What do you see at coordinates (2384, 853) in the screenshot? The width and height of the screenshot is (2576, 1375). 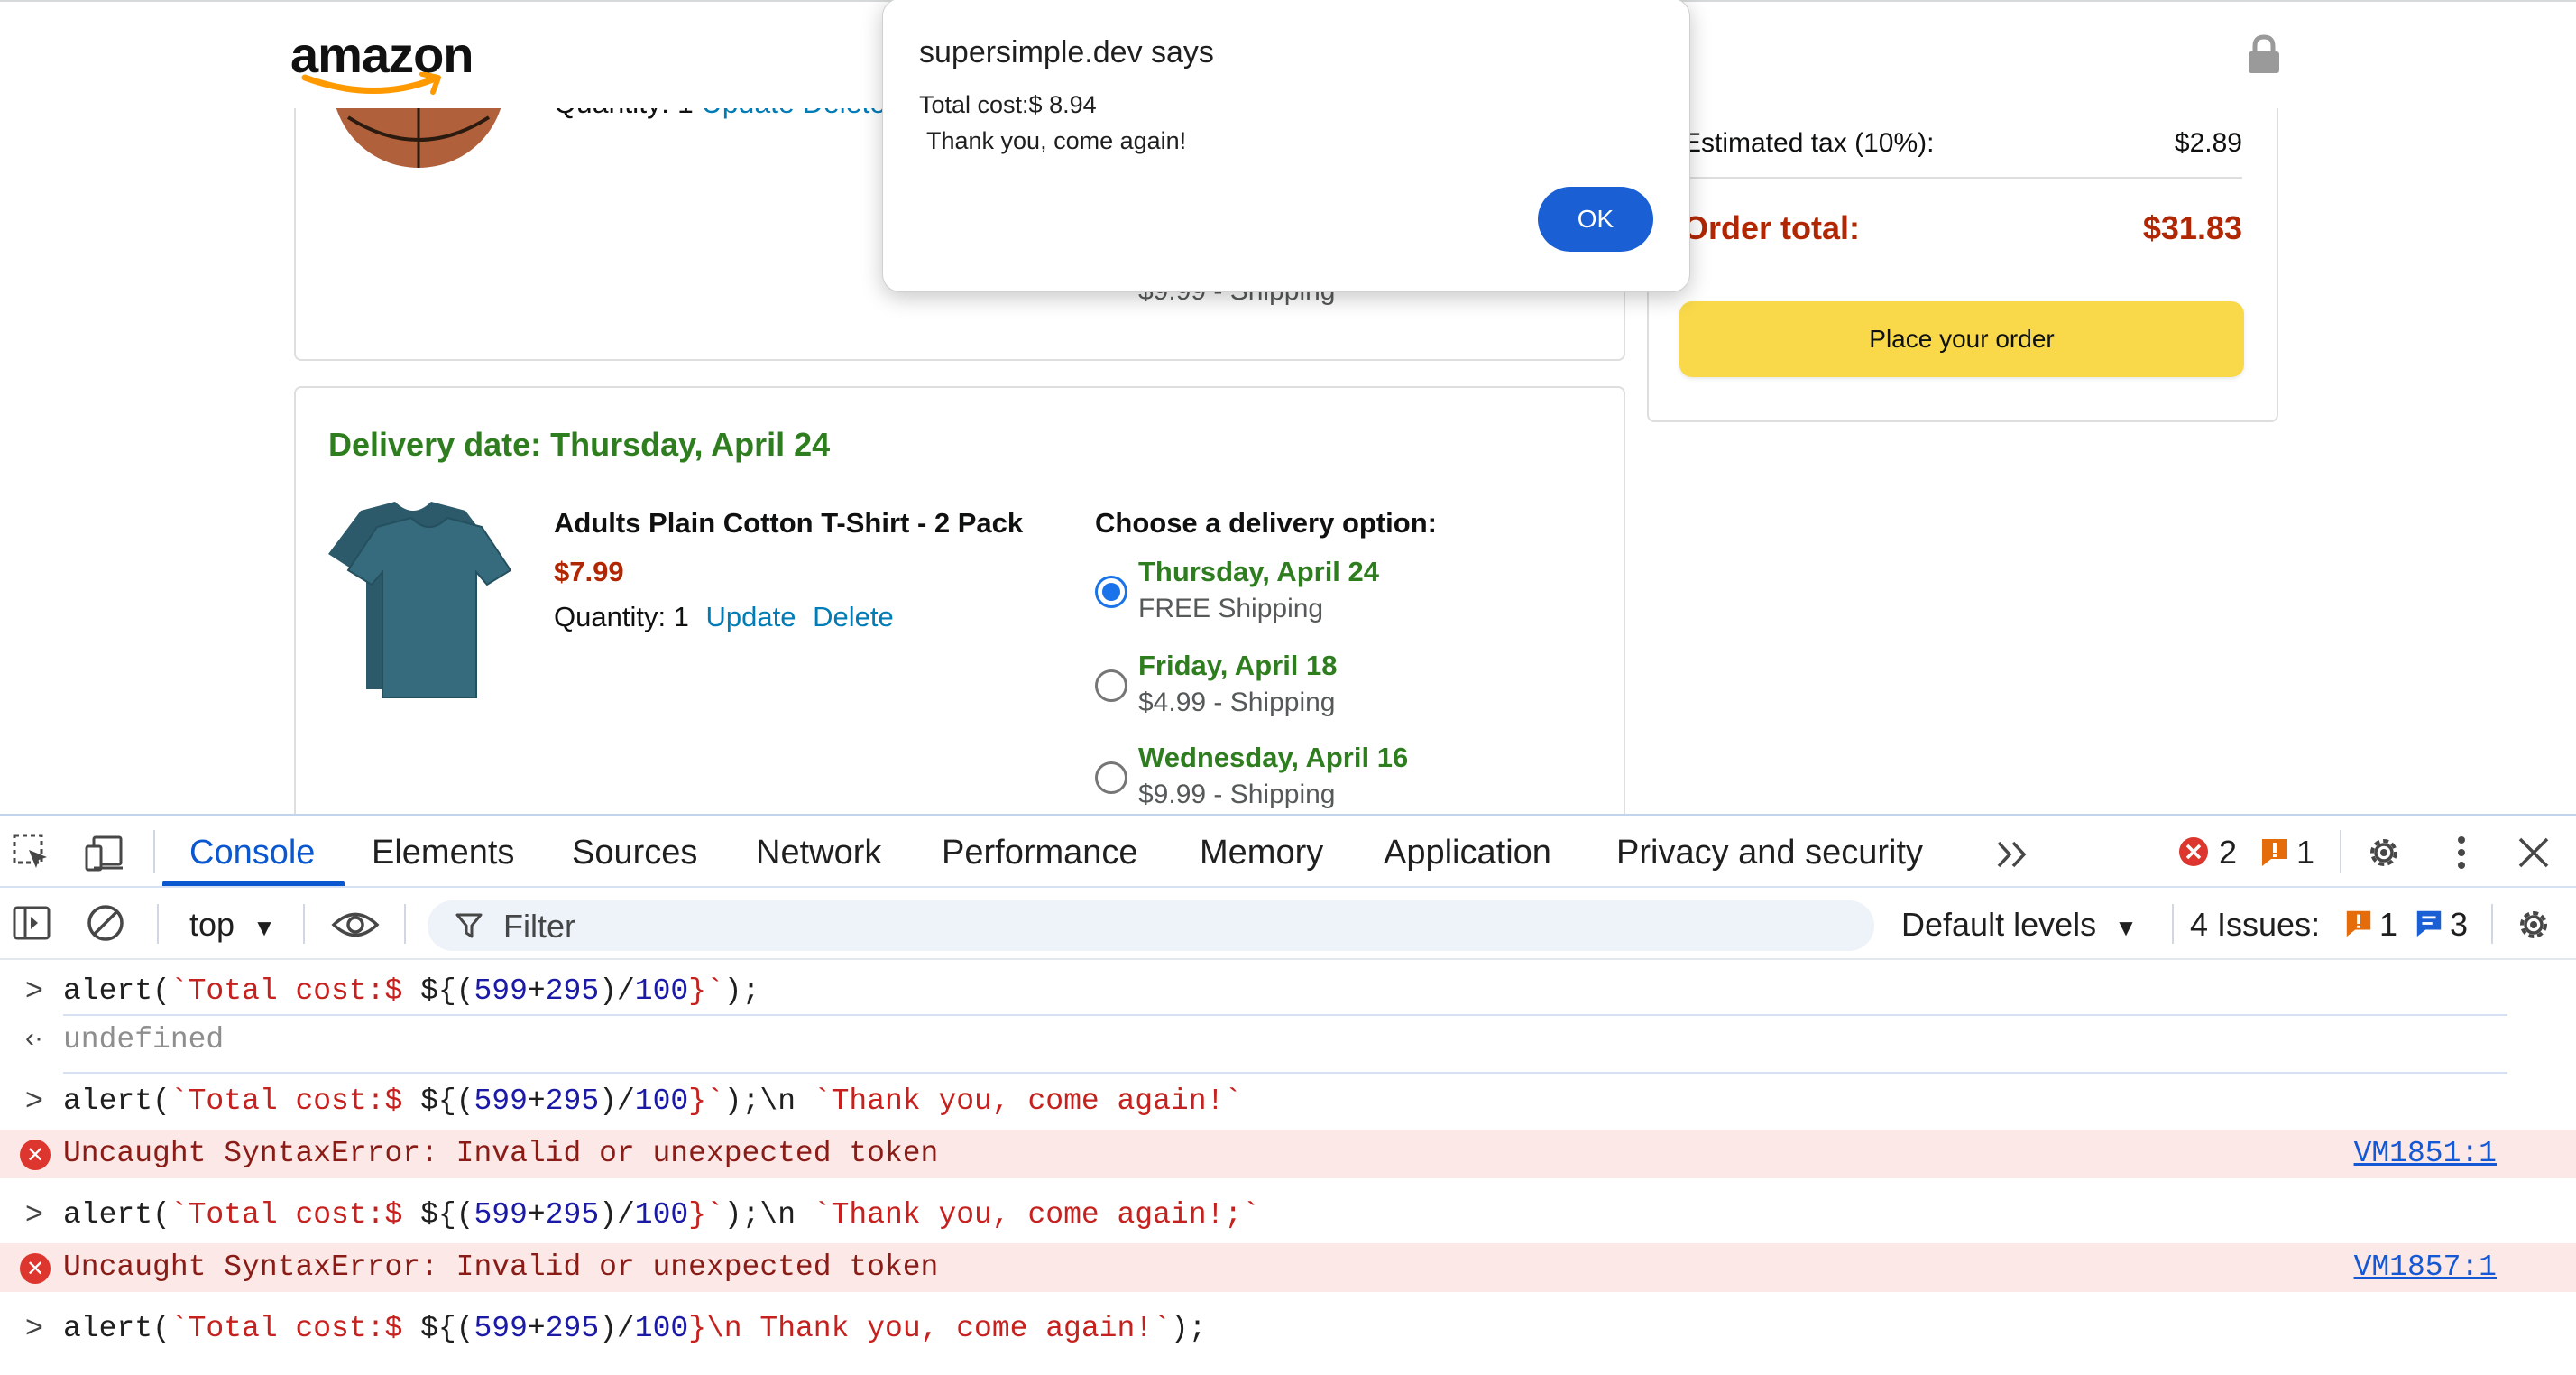 I see `settings-gear-icon` at bounding box center [2384, 853].